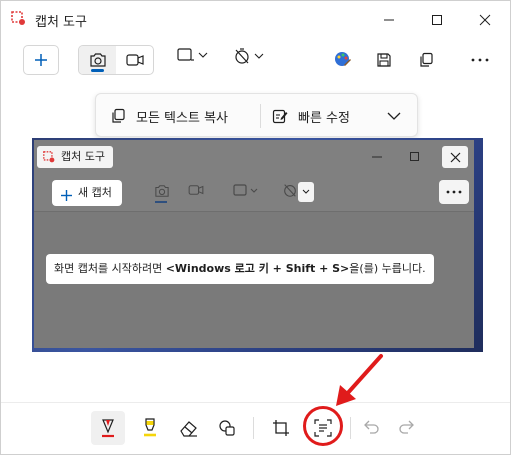 Image resolution: width=511 pixels, height=455 pixels. I want to click on undo-button, so click(372, 428).